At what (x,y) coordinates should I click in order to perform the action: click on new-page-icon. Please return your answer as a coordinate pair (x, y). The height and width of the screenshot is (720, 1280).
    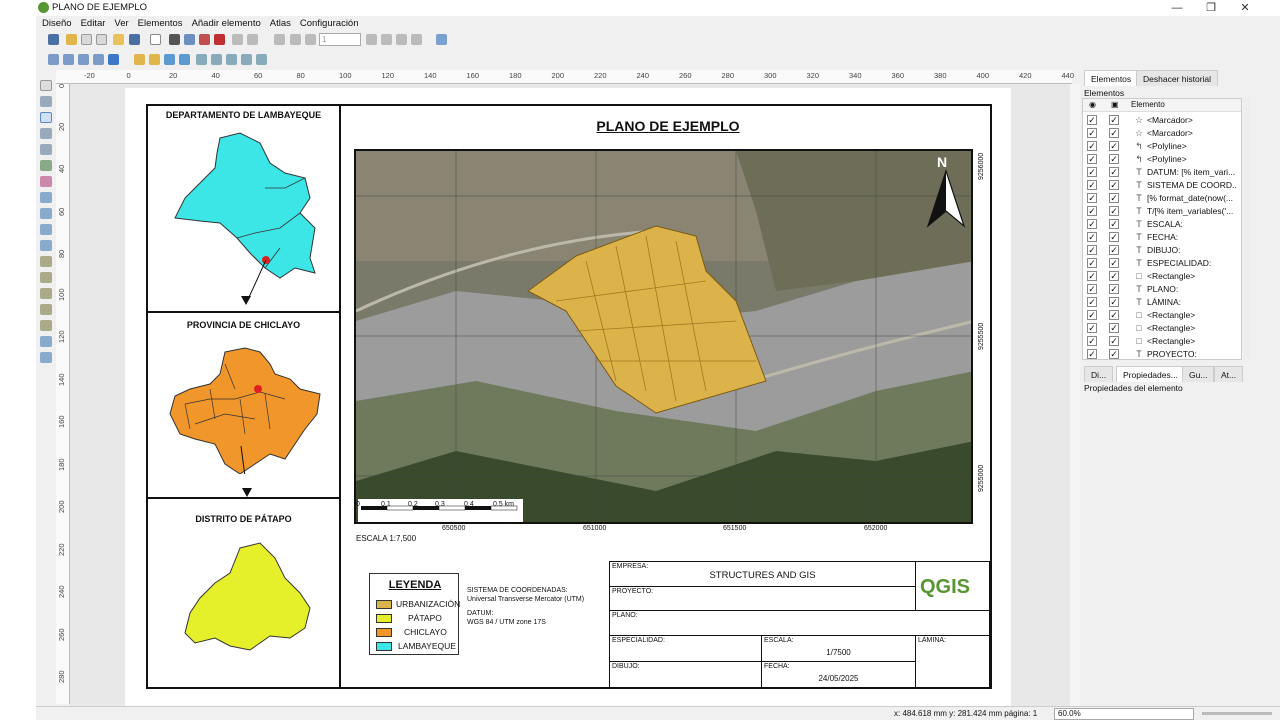
    Looking at the image, I should click on (155, 39).